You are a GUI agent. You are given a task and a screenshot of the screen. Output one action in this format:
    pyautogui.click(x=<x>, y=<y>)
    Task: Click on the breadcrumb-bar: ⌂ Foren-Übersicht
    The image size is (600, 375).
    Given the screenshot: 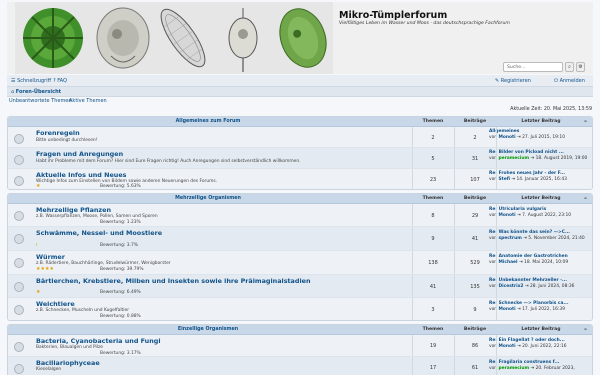 What is the action you would take?
    pyautogui.click(x=300, y=92)
    